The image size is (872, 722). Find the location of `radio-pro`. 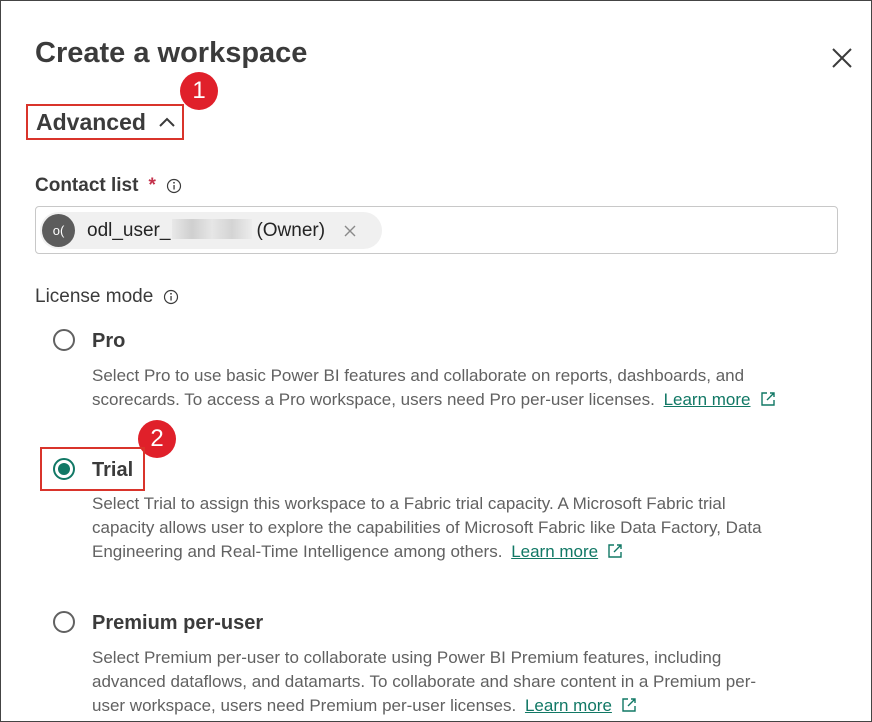

radio-pro is located at coordinates (64, 340).